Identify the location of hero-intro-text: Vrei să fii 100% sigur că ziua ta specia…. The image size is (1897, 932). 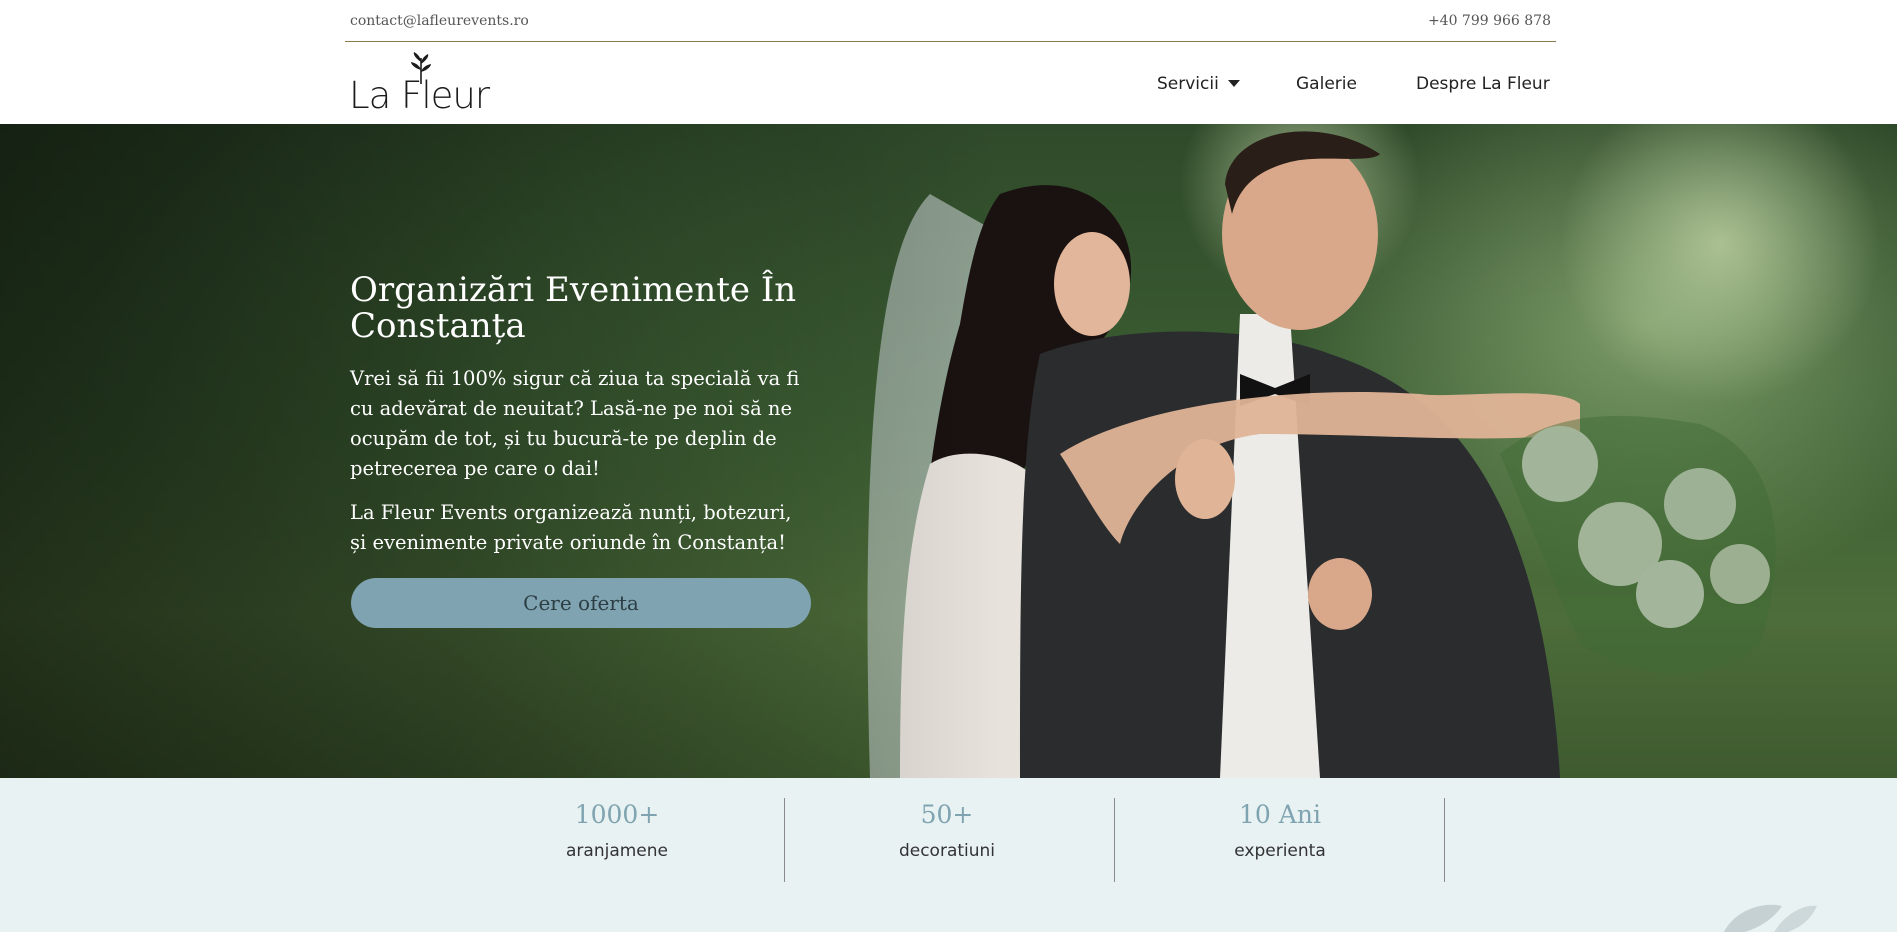
(575, 423).